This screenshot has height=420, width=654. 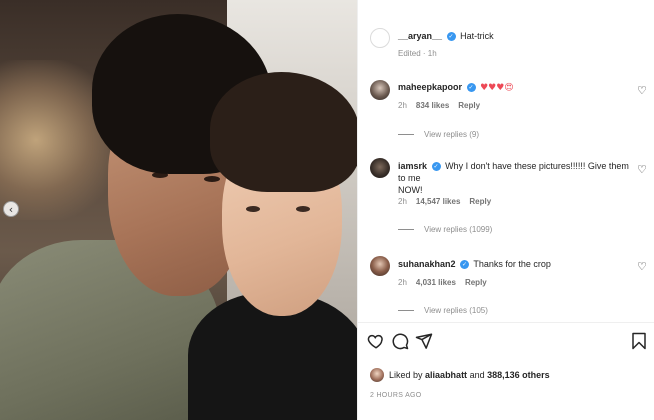 I want to click on likes-summary: Liked by aliaabhatt and 388,136 others, so click(x=460, y=375).